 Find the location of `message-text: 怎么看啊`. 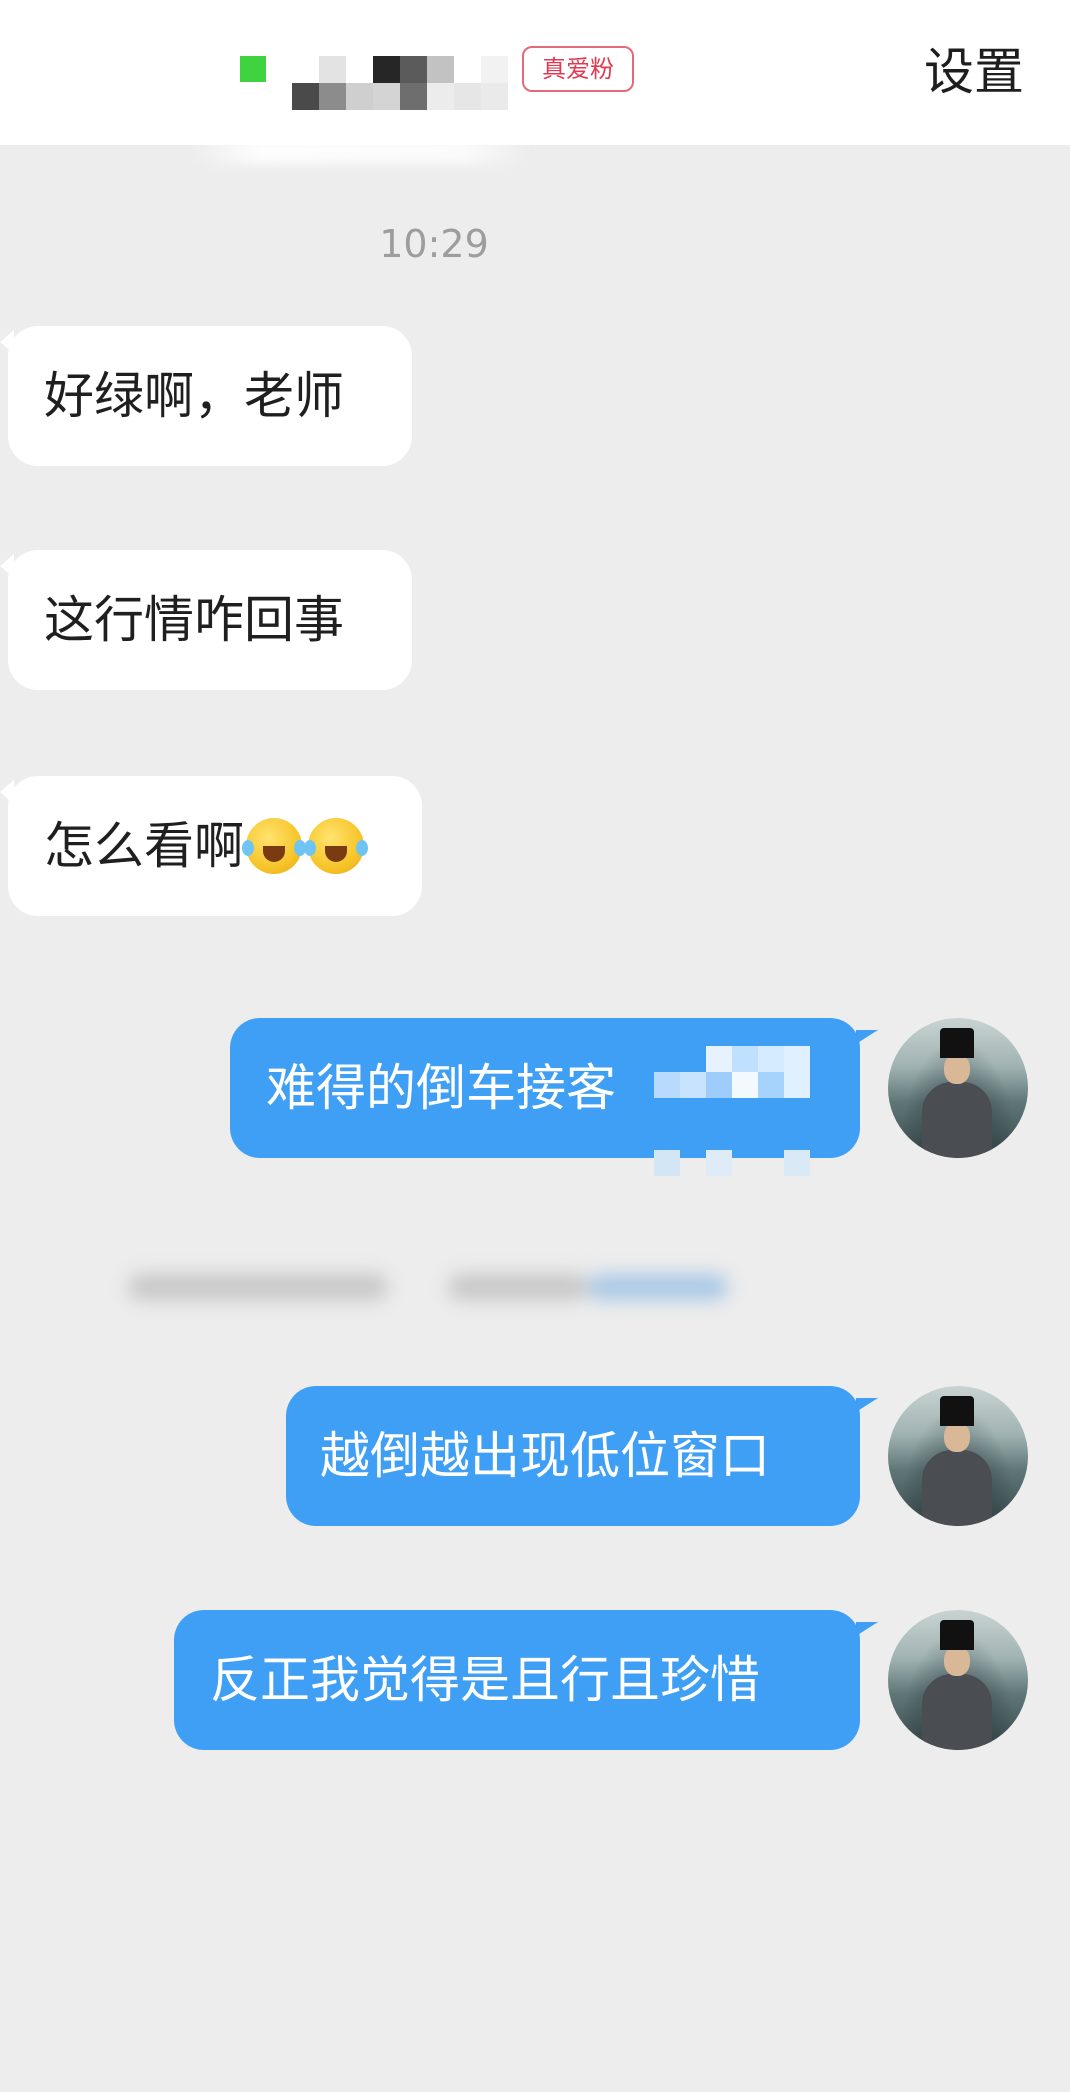

message-text: 怎么看啊 is located at coordinates (144, 846).